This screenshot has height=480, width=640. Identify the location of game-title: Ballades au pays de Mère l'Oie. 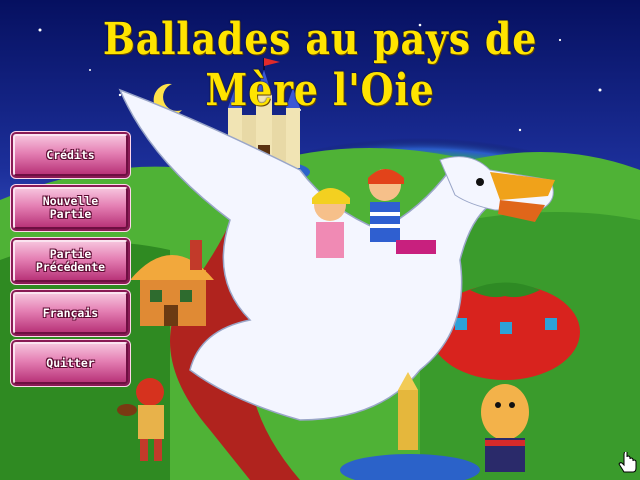
(320, 65).